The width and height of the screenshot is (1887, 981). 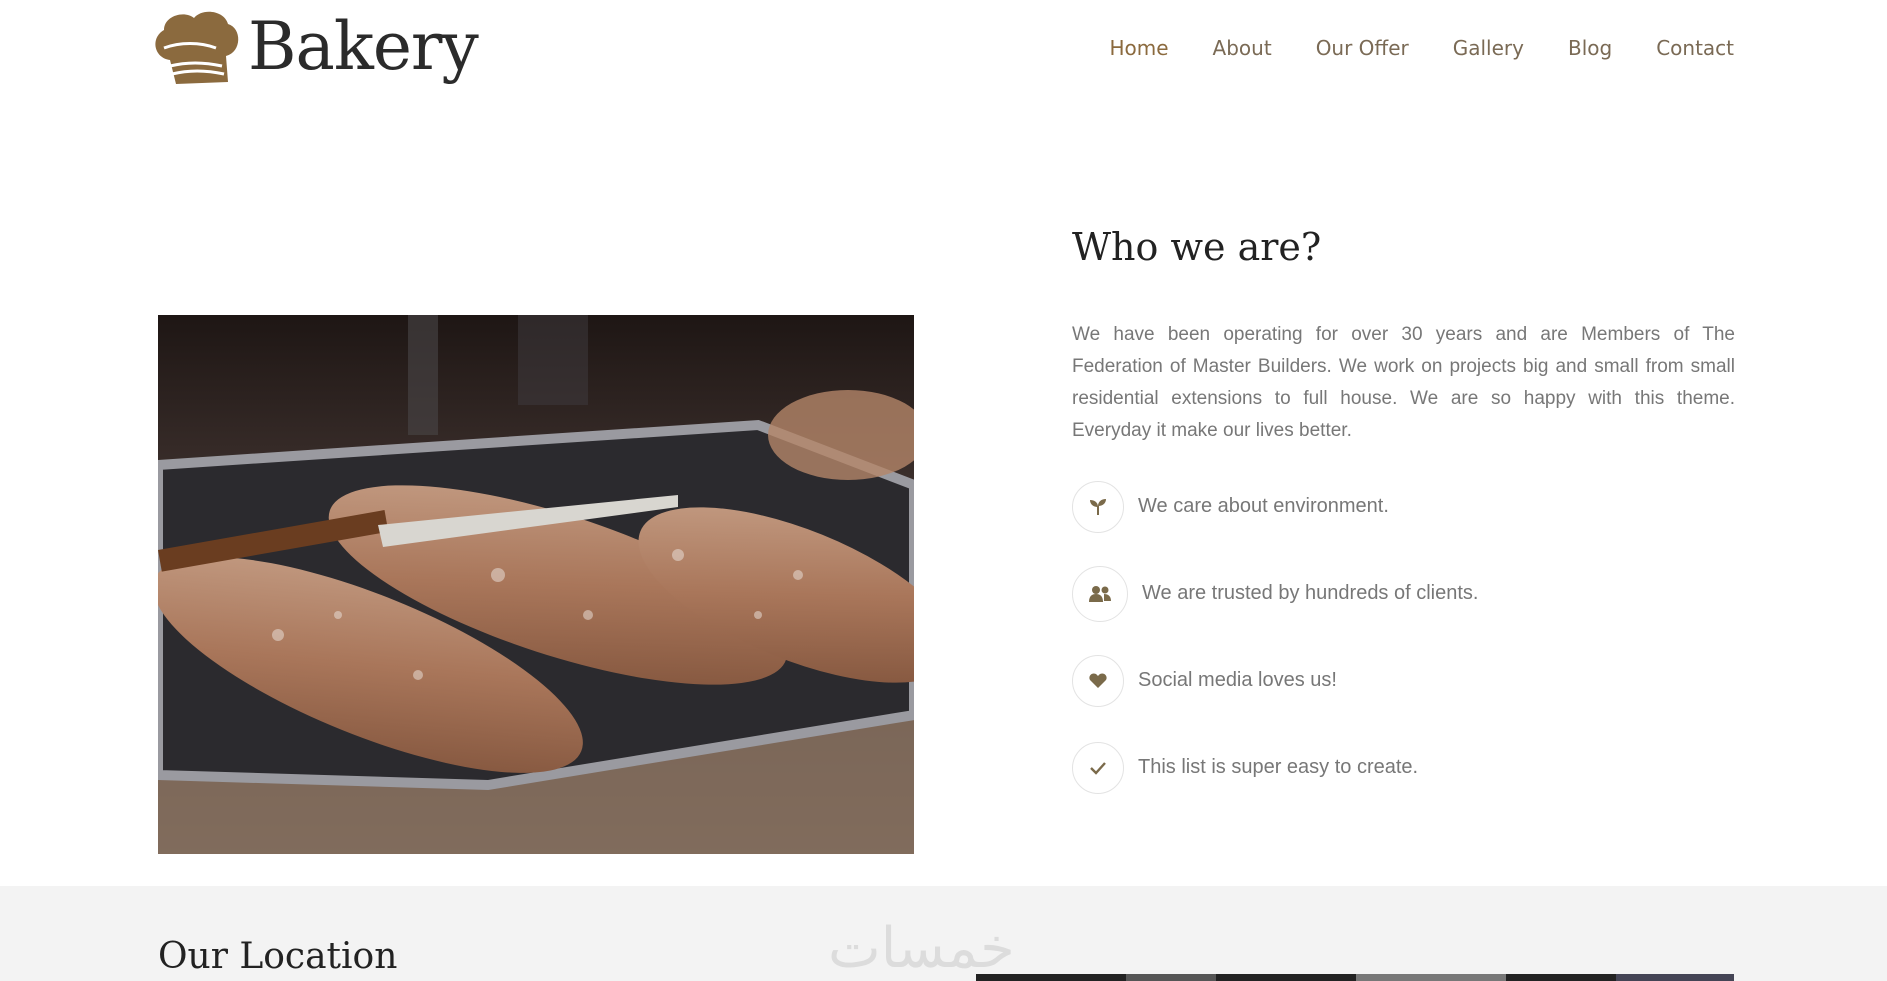 I want to click on feature-text: We care about environment., so click(x=1263, y=506).